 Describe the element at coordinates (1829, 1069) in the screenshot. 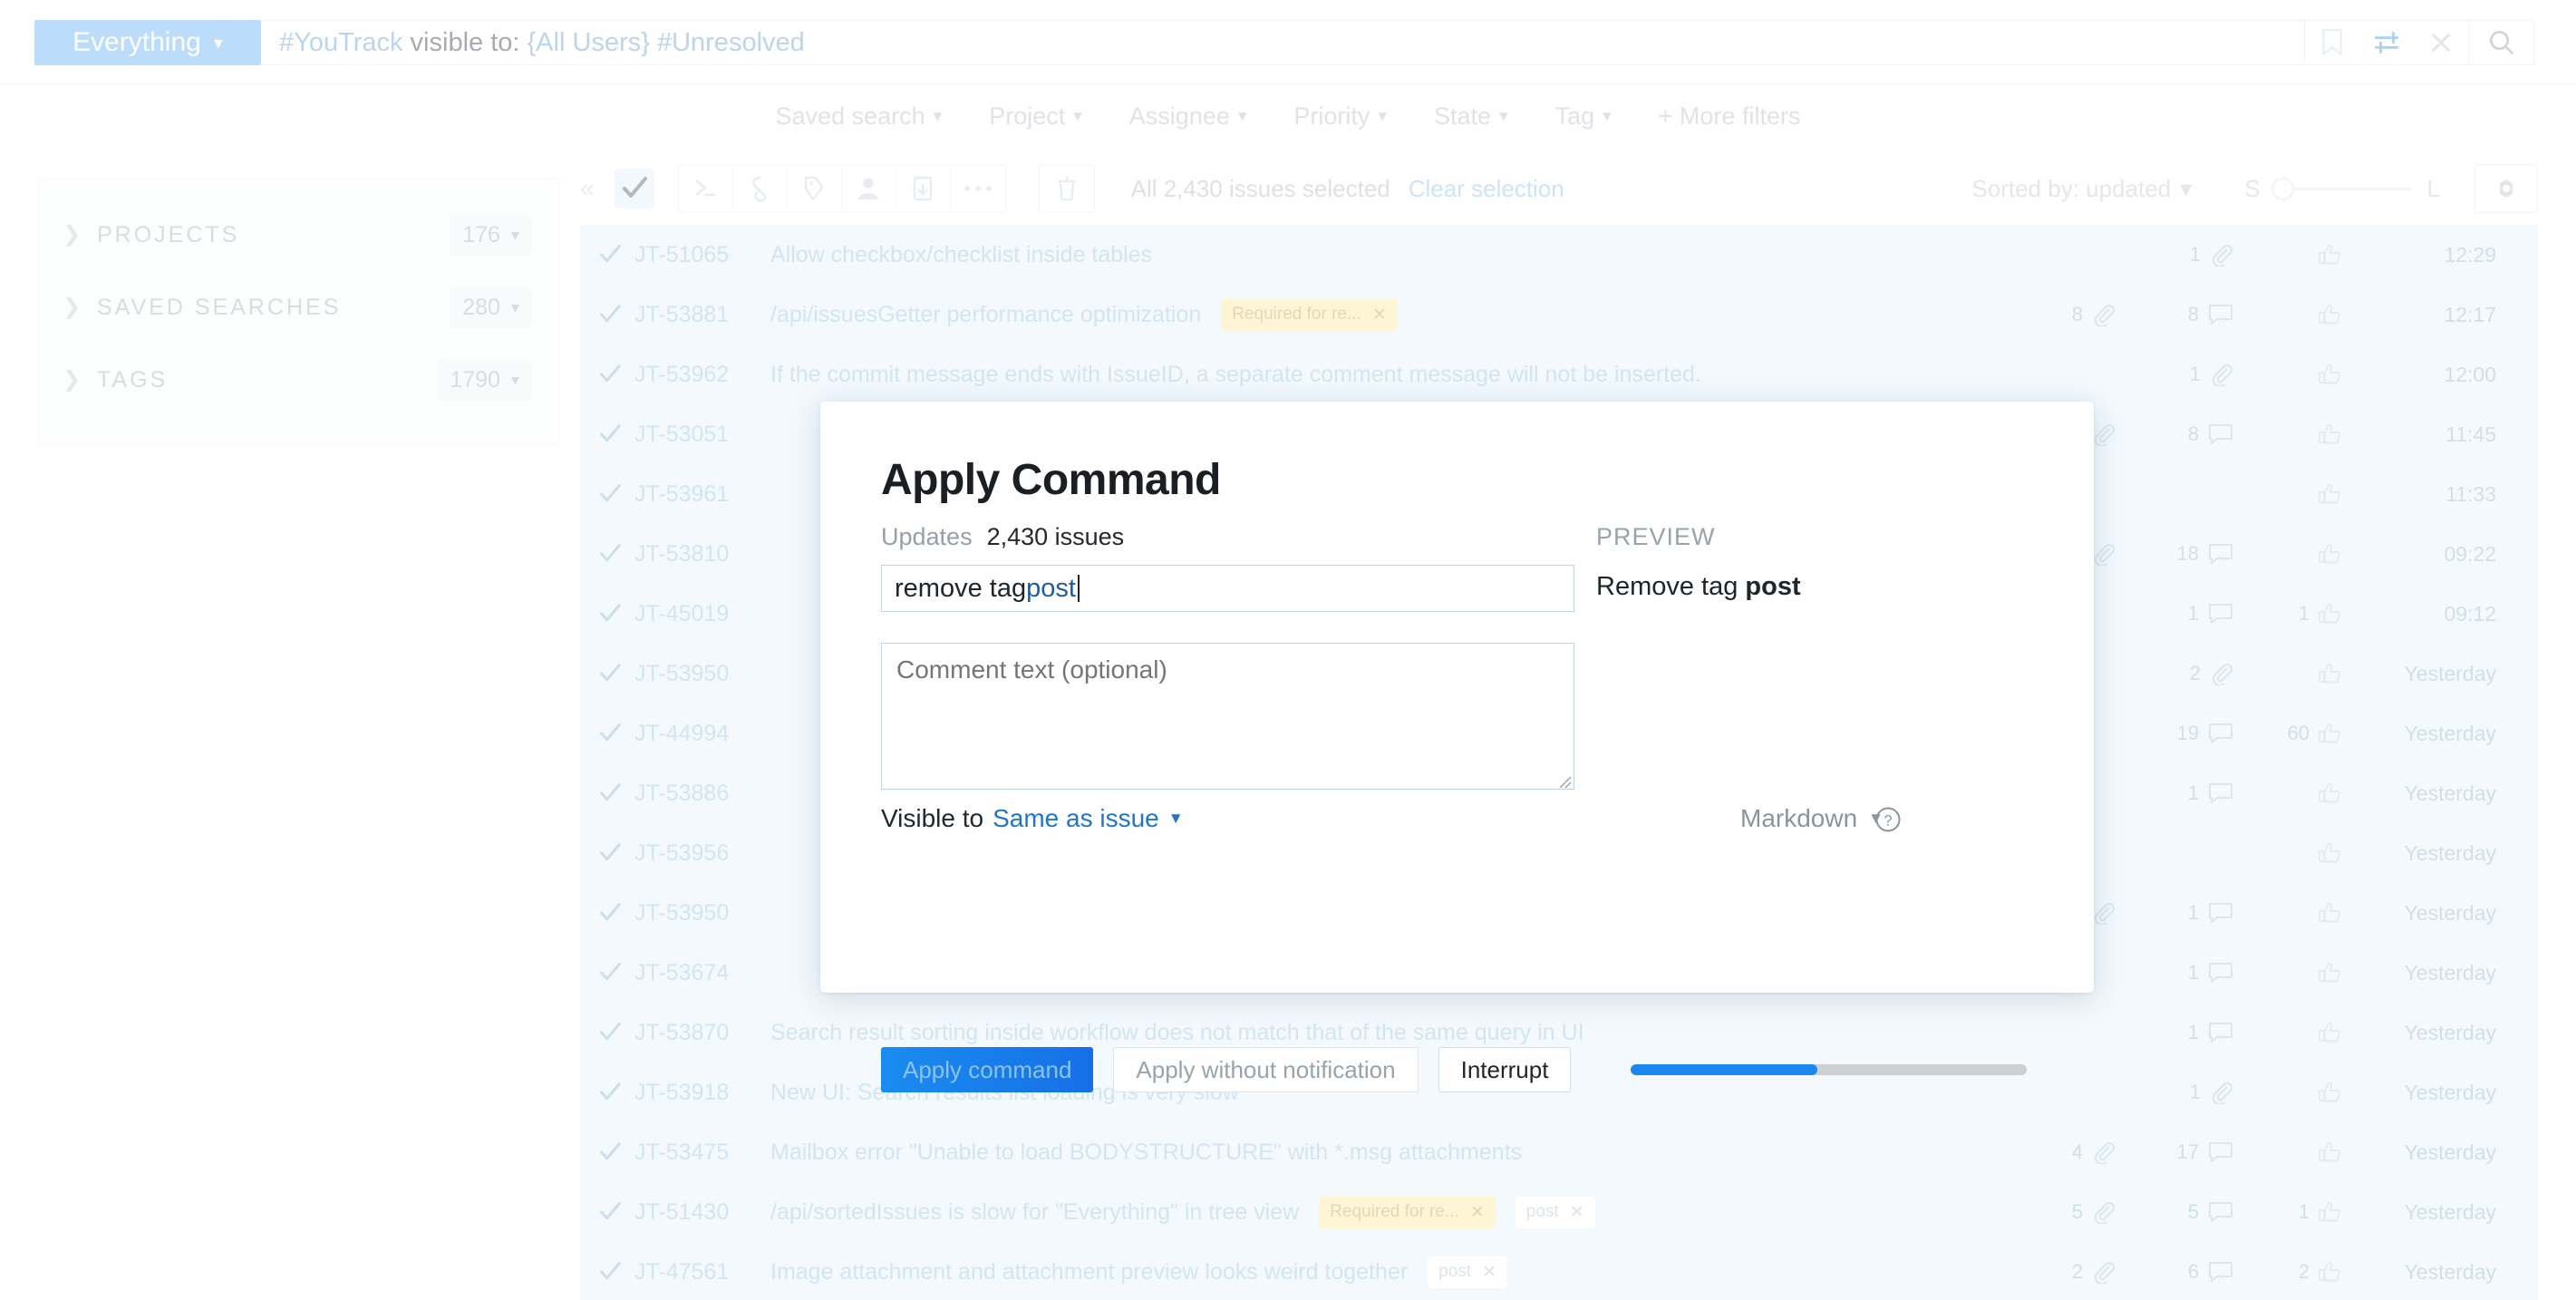

I see `progress-bar` at that location.